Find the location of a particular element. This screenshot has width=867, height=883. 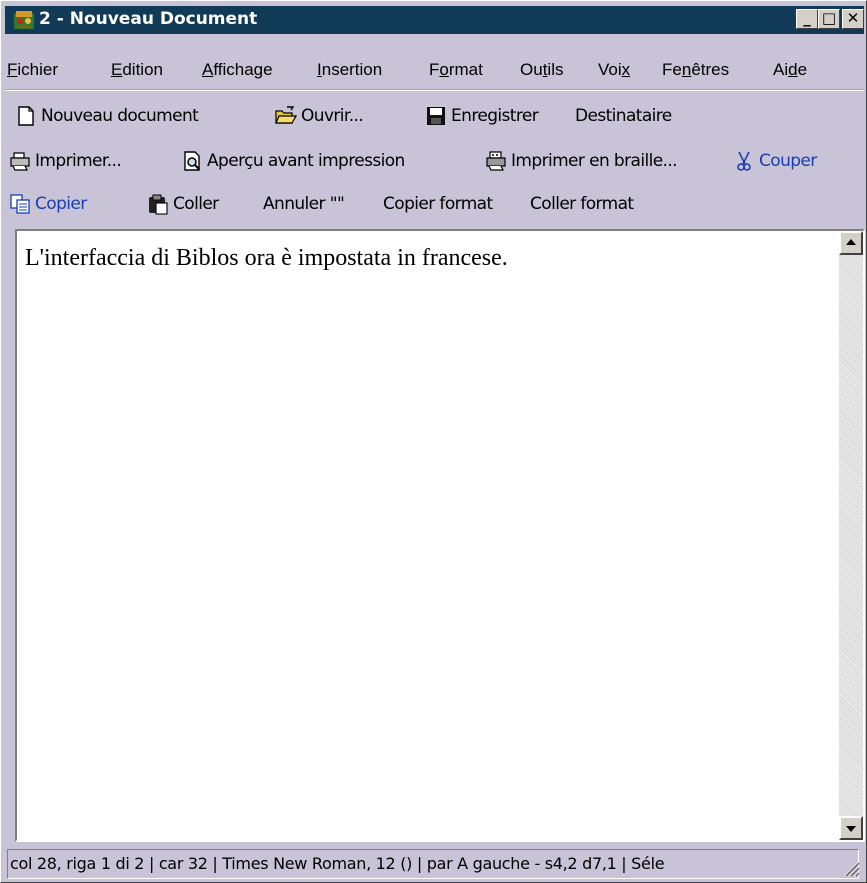

maximize-button: □ is located at coordinates (829, 19).